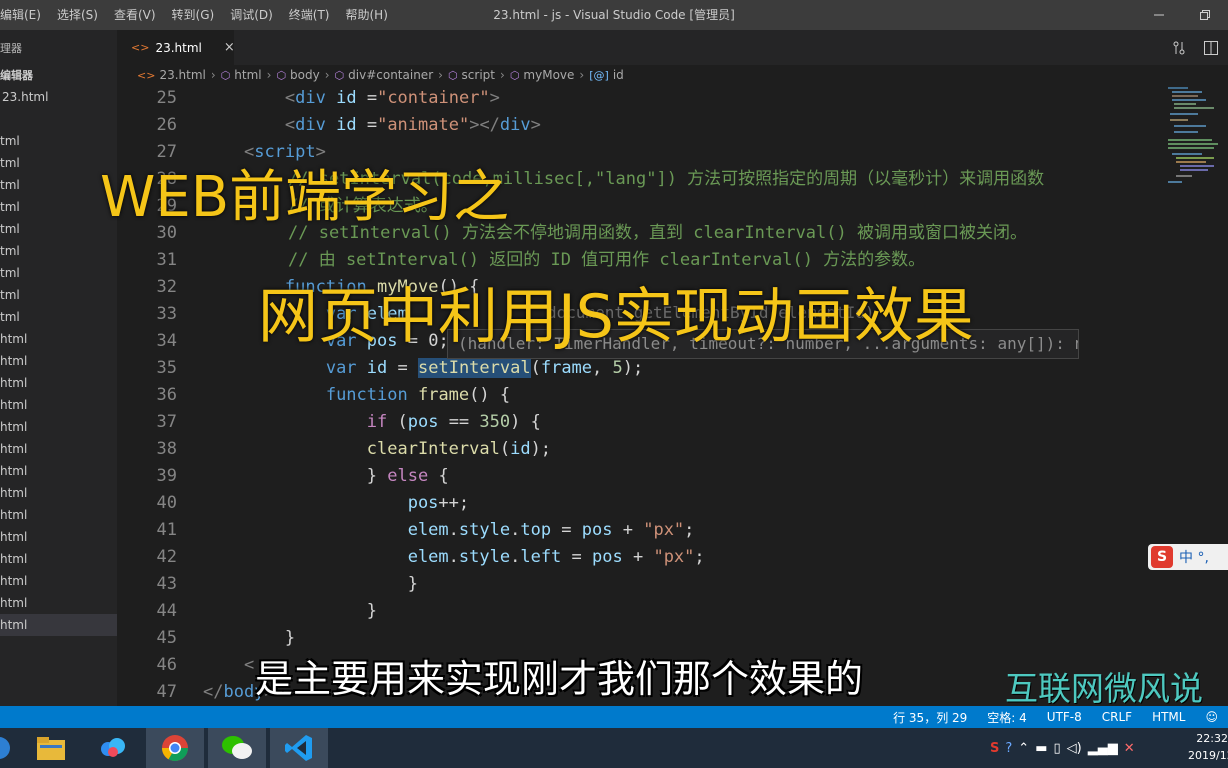 The width and height of the screenshot is (1228, 768). I want to click on split-editor-icon, so click(1211, 47).